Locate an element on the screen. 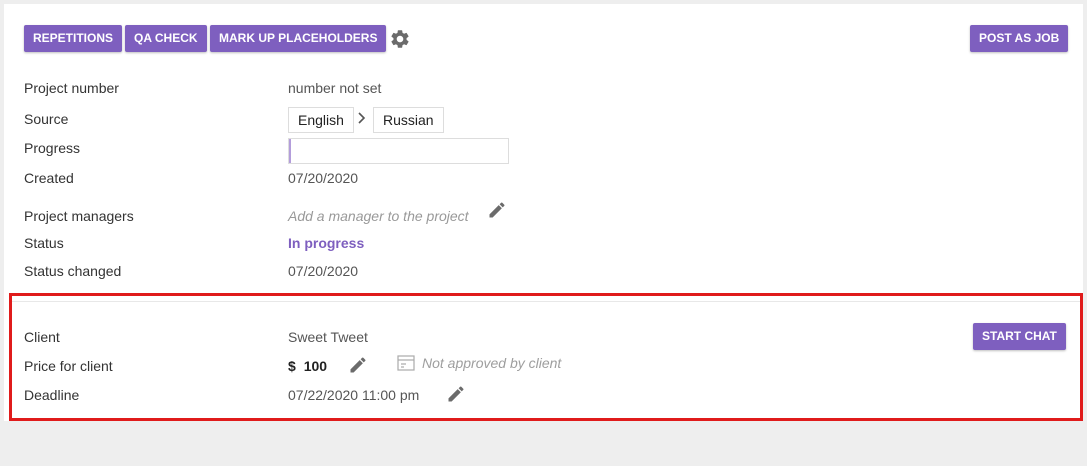 The height and width of the screenshot is (466, 1087). source-language-chip: English is located at coordinates (321, 120).